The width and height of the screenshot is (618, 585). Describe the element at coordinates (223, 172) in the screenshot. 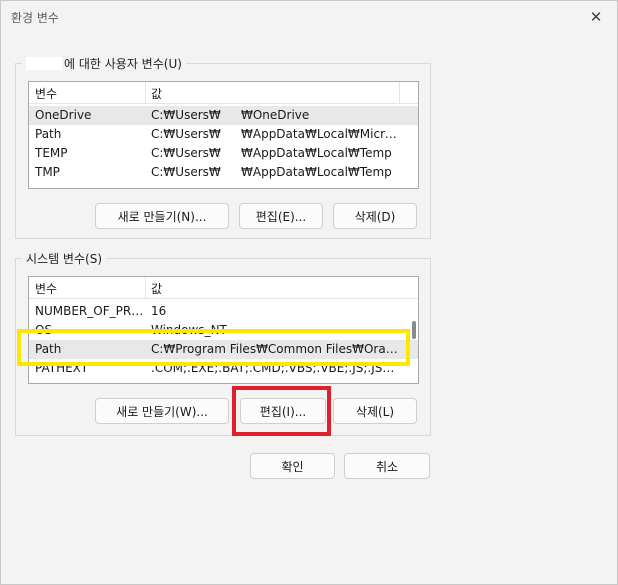

I see `table-row: TMP C:₩Users₩ ₩AppData₩Local₩Temp` at that location.